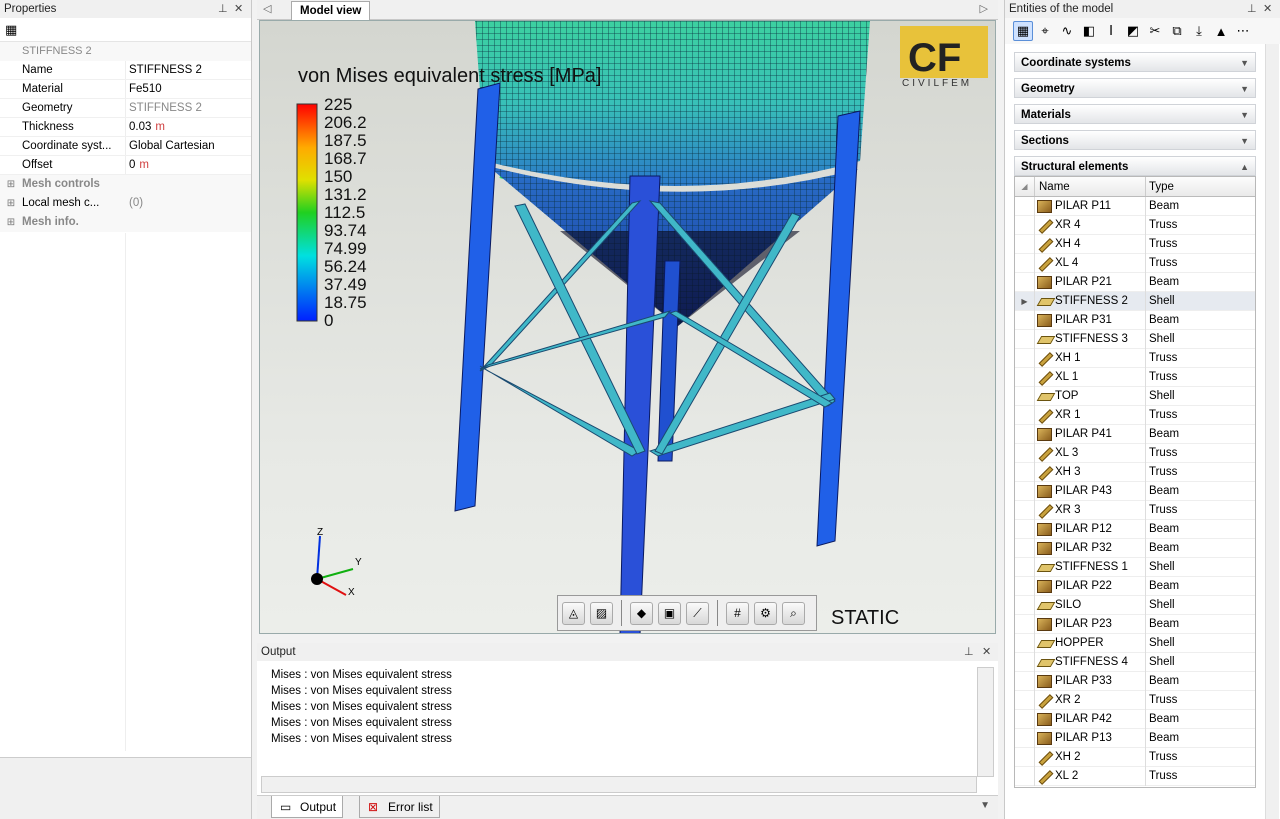 Image resolution: width=1280 pixels, height=819 pixels. Describe the element at coordinates (985, 722) in the screenshot. I see `output-vertical-scrollbar` at that location.